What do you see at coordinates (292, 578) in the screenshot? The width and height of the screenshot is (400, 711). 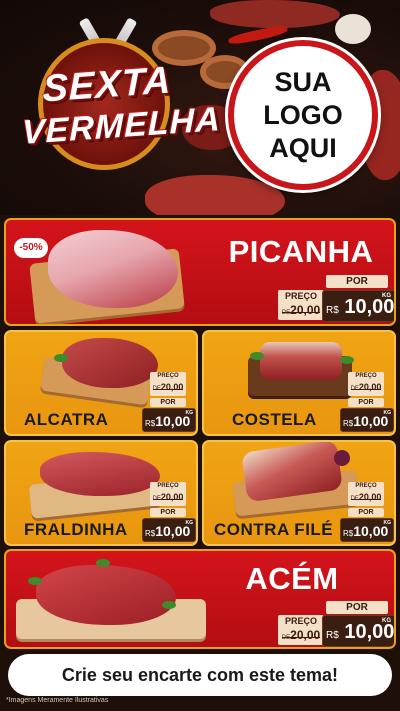 I see `product-name: ACÉM` at bounding box center [292, 578].